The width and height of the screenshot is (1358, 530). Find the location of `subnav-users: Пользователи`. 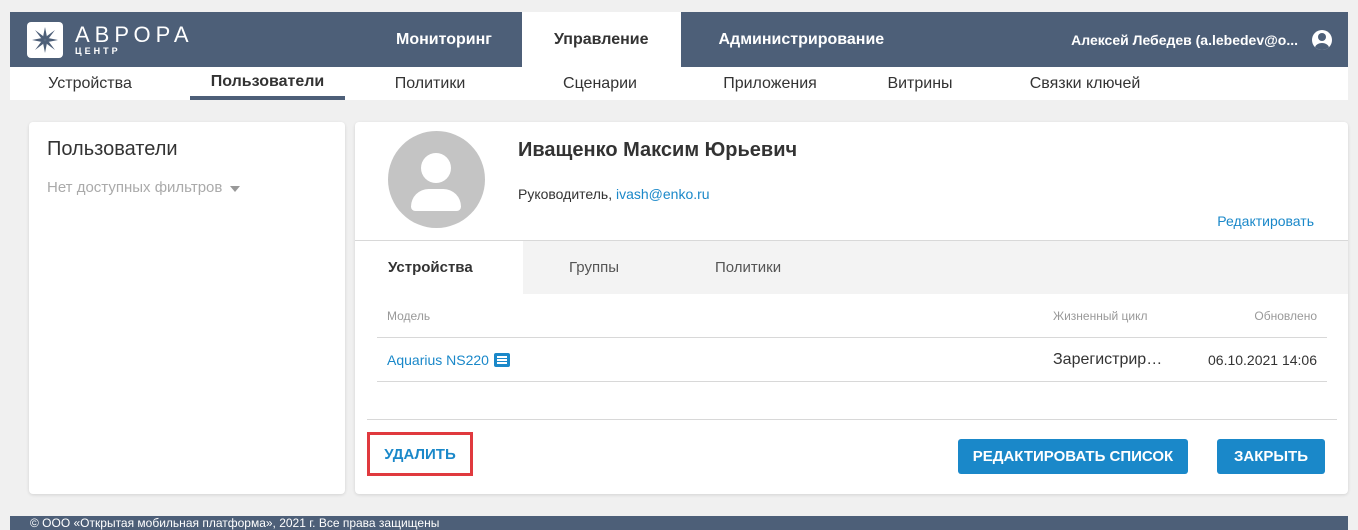

subnav-users: Пользователи is located at coordinates (267, 83).